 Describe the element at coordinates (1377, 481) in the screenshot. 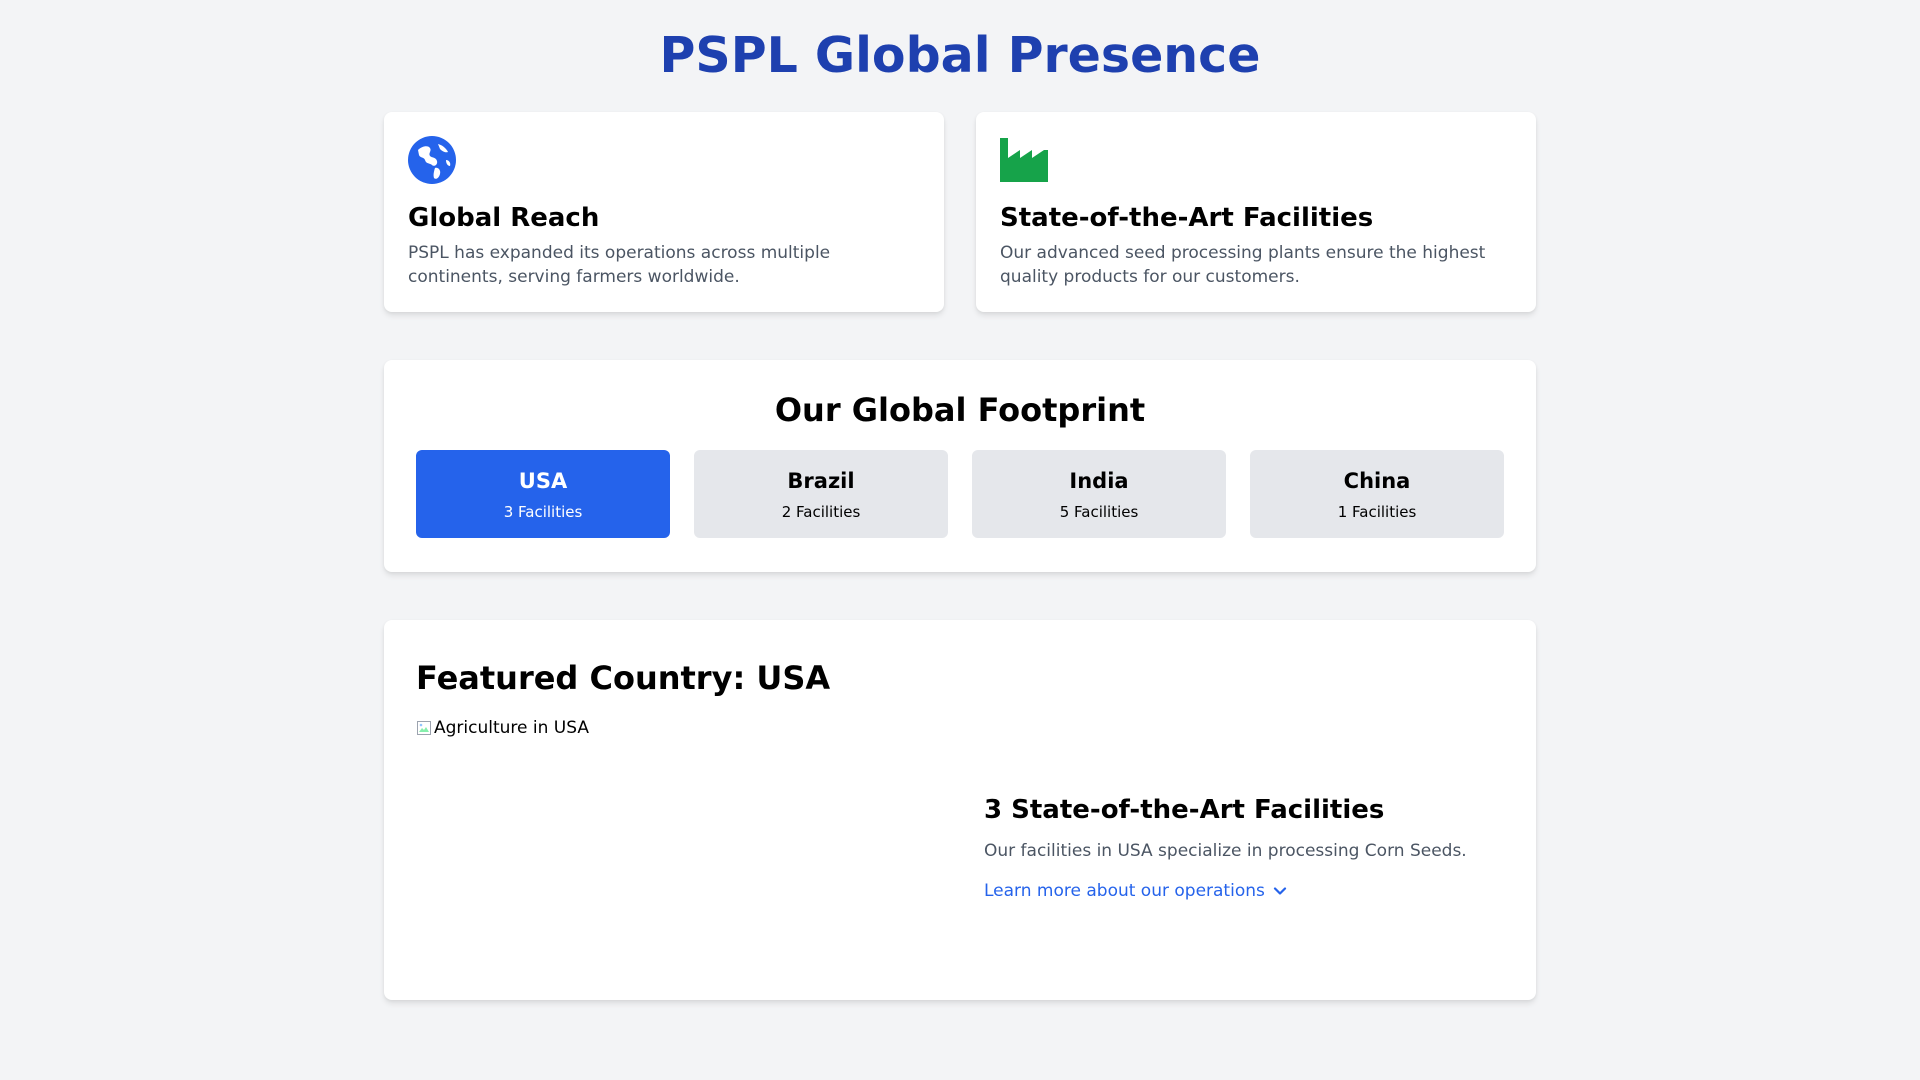

I see `country-name: China` at that location.